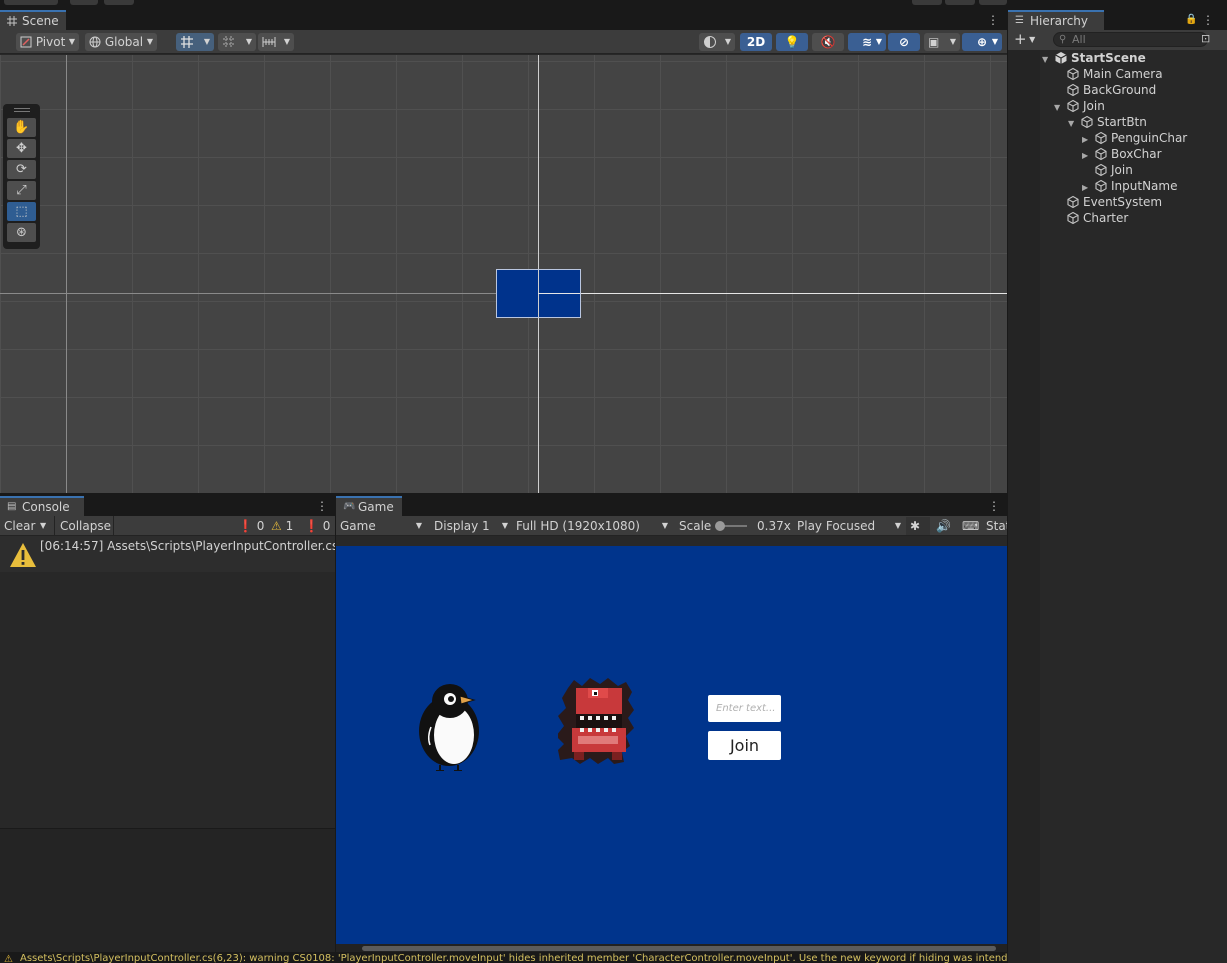 The image size is (1227, 963). I want to click on collapse-button: Collapse, so click(85, 526).